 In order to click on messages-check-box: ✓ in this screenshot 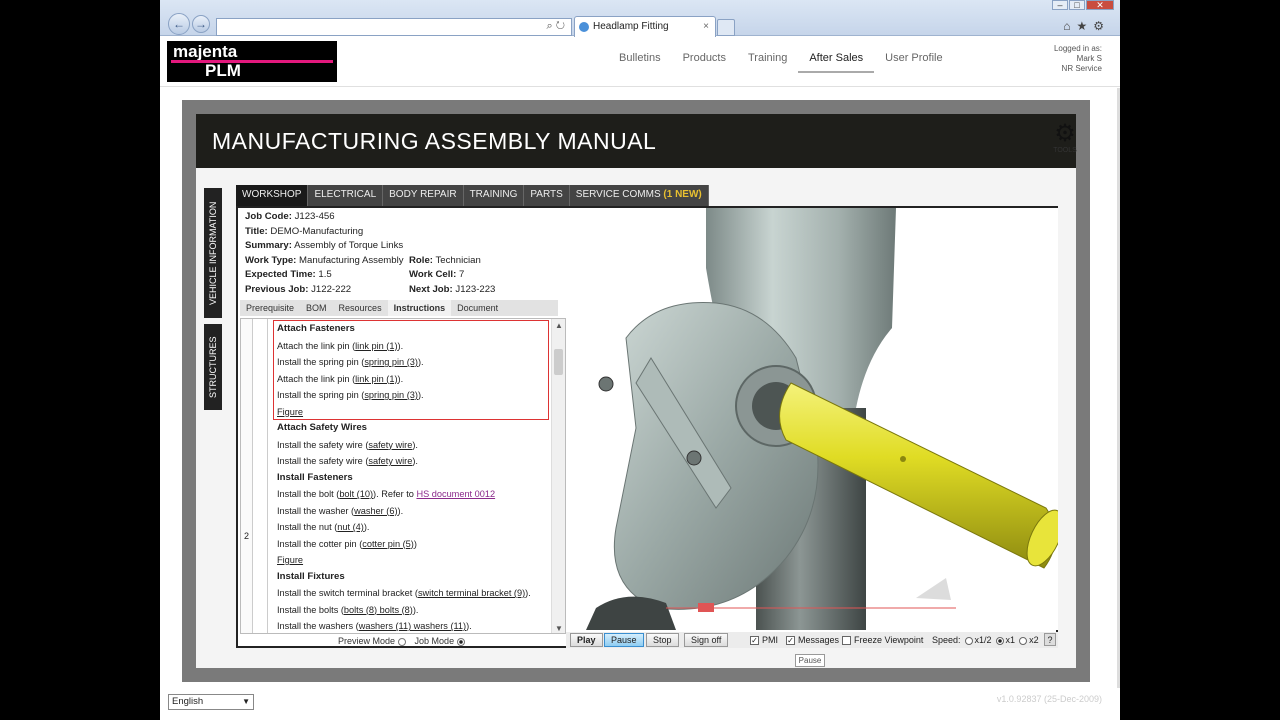, I will do `click(790, 641)`.